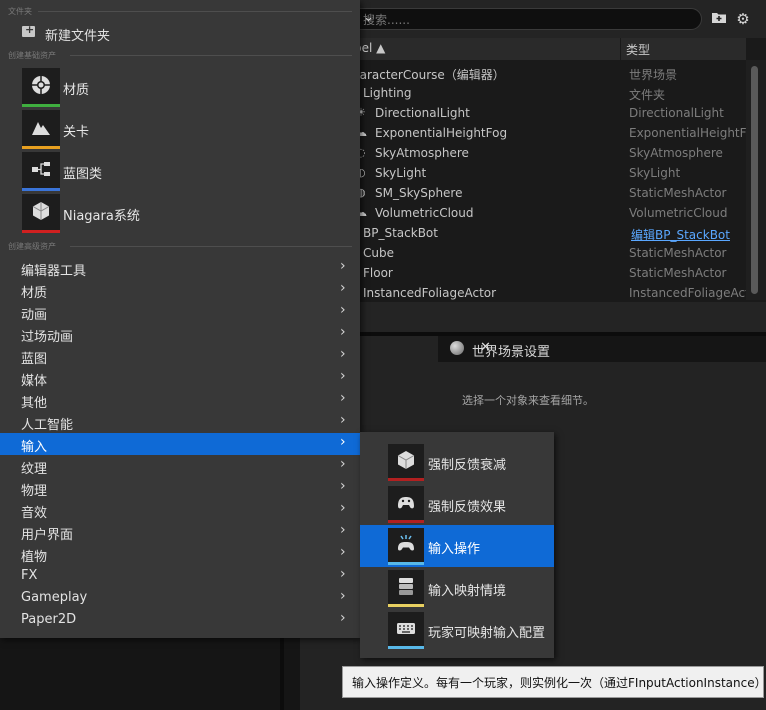 The height and width of the screenshot is (710, 766). I want to click on basic-asset-item: 关卡, so click(180, 130).